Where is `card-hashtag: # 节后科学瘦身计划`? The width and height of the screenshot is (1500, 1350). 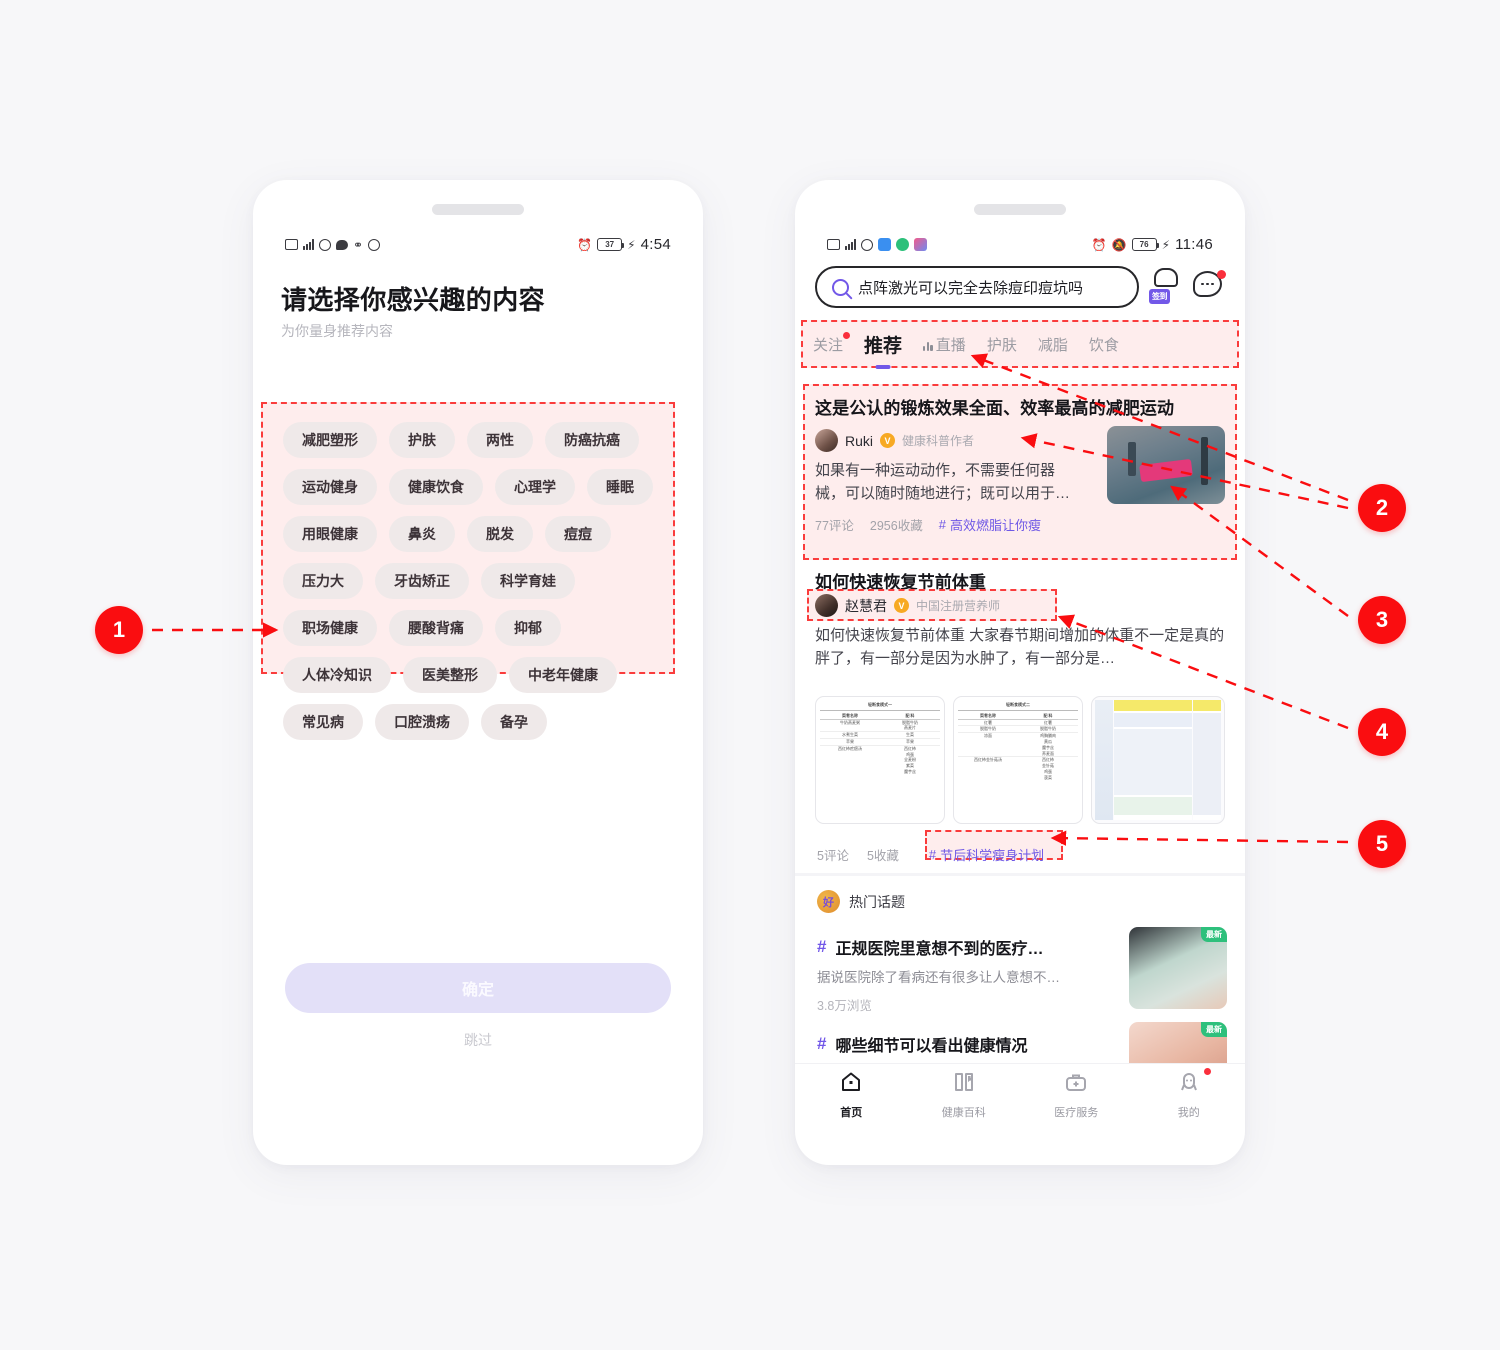 card-hashtag: # 节后科学瘦身计划 is located at coordinates (986, 854).